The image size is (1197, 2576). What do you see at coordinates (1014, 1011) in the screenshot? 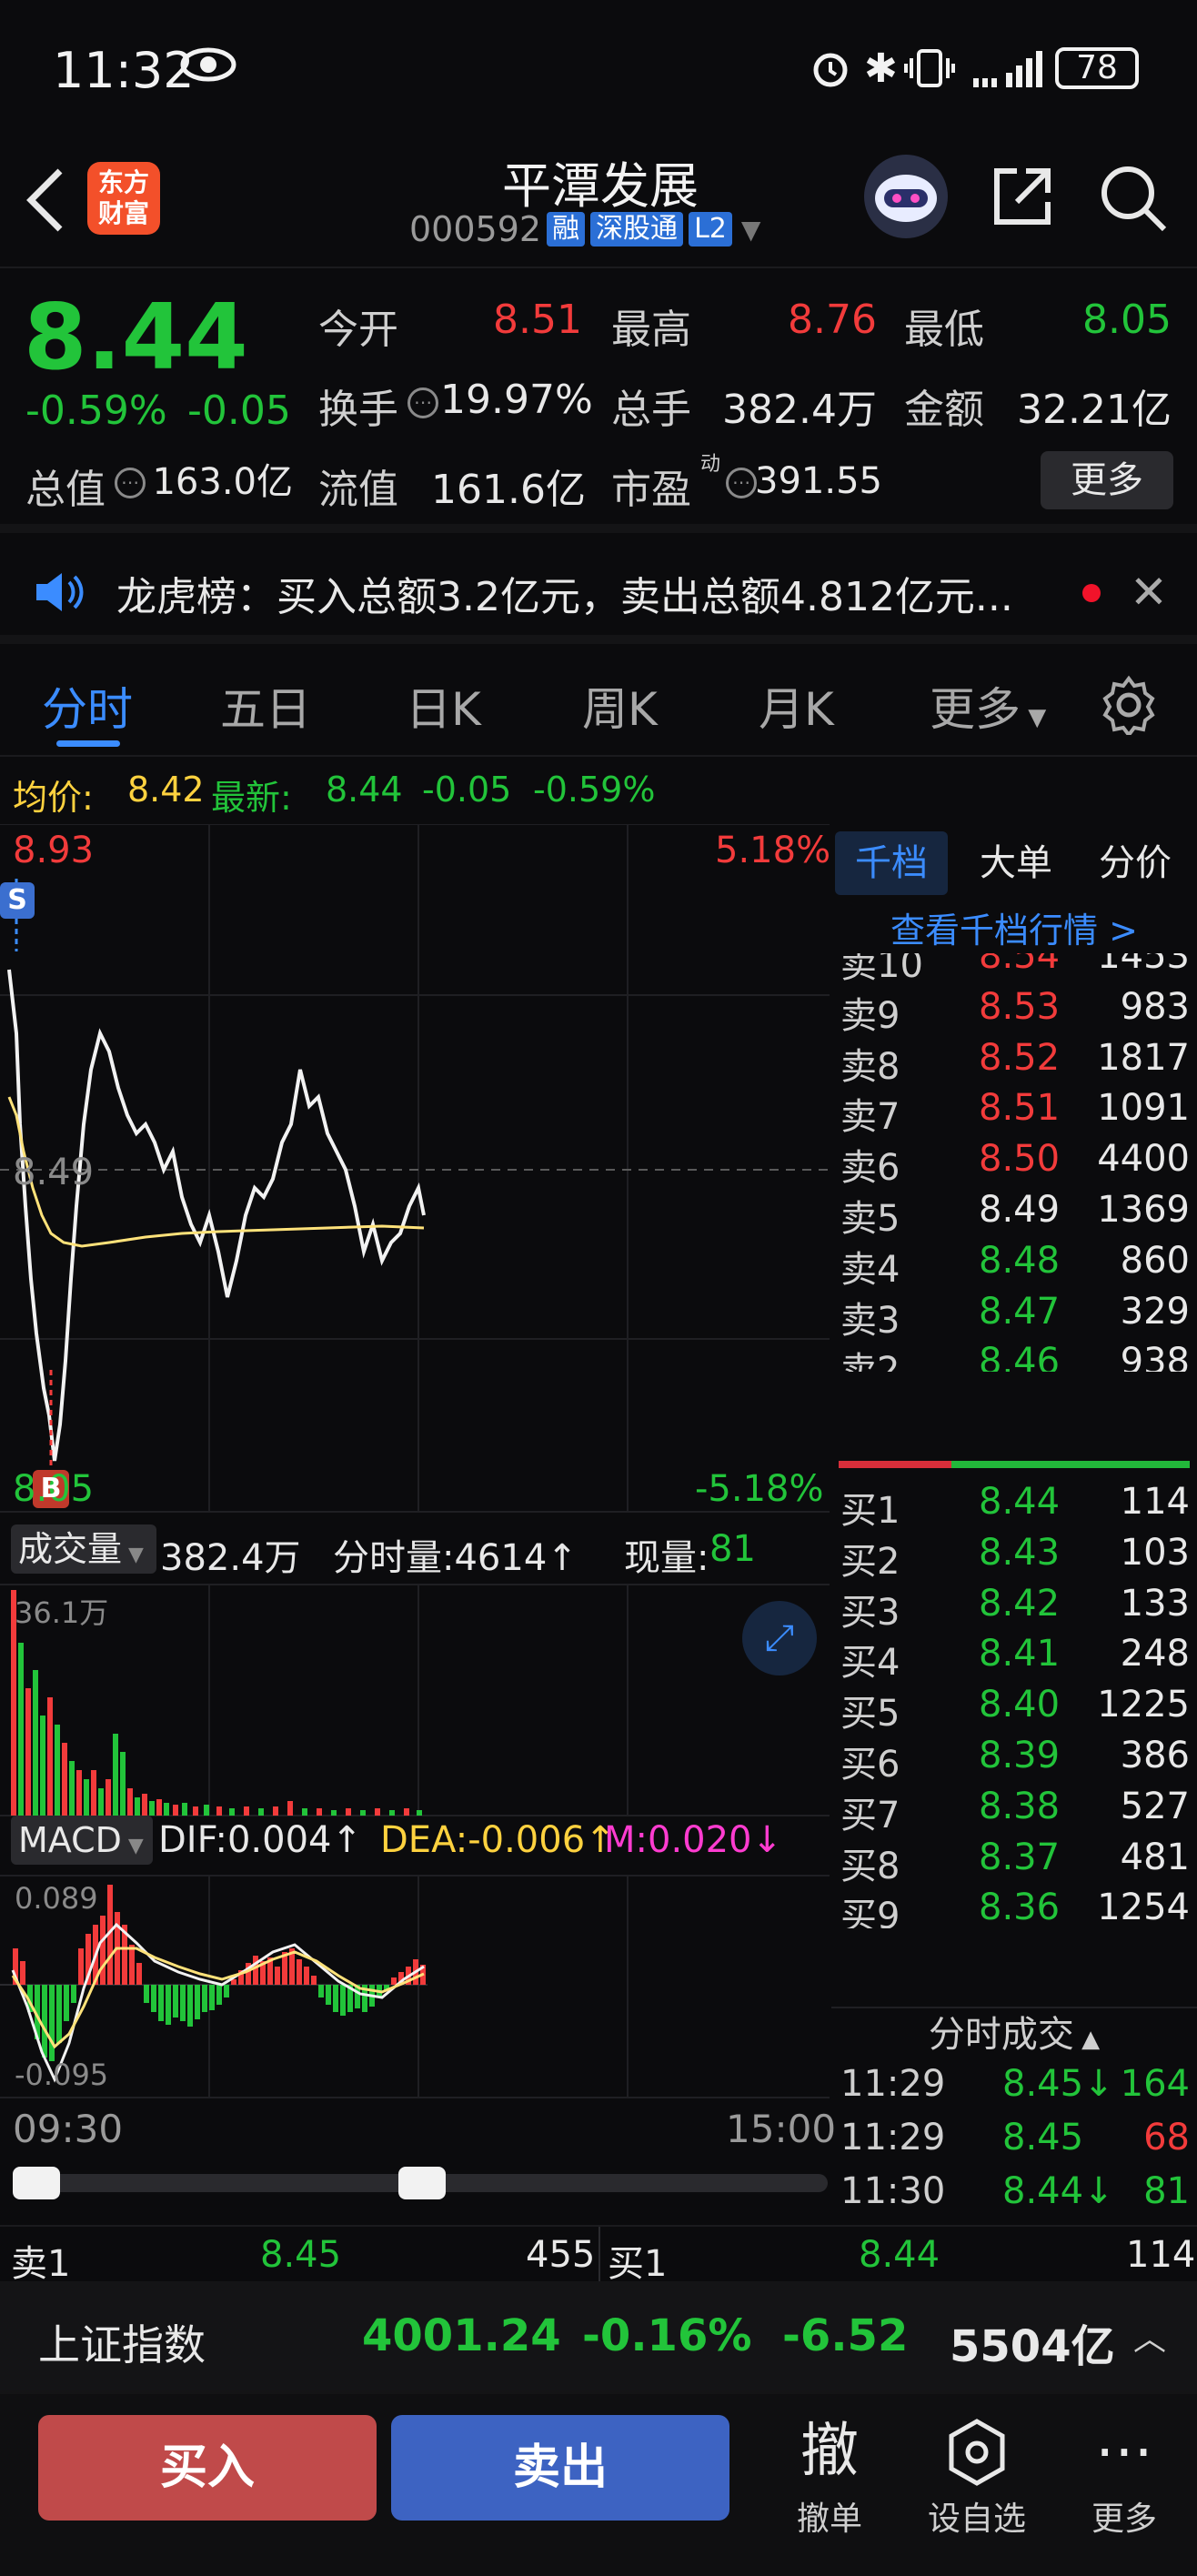
I see `ask-row: 卖9 8.53 983` at bounding box center [1014, 1011].